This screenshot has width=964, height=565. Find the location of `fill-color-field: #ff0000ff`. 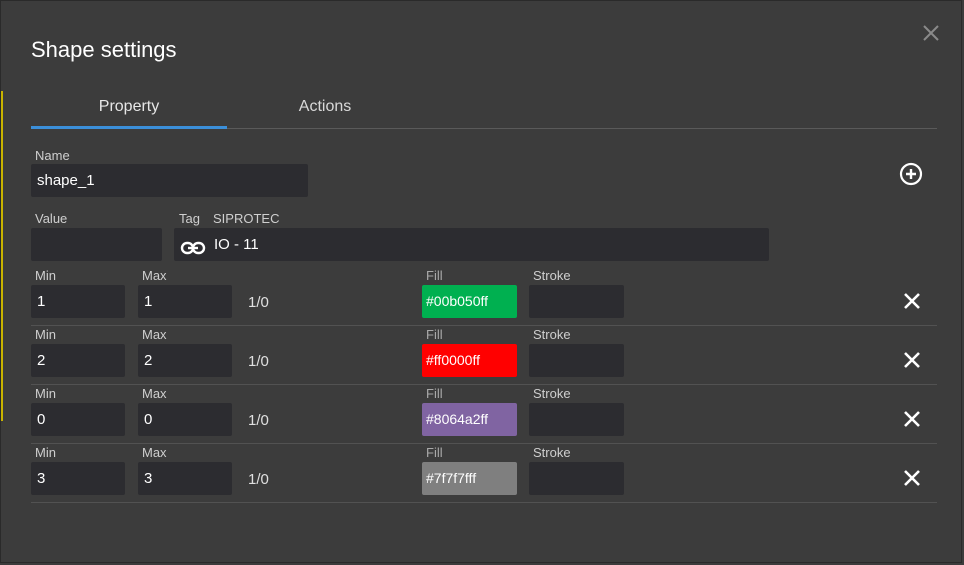

fill-color-field: #ff0000ff is located at coordinates (469, 360).